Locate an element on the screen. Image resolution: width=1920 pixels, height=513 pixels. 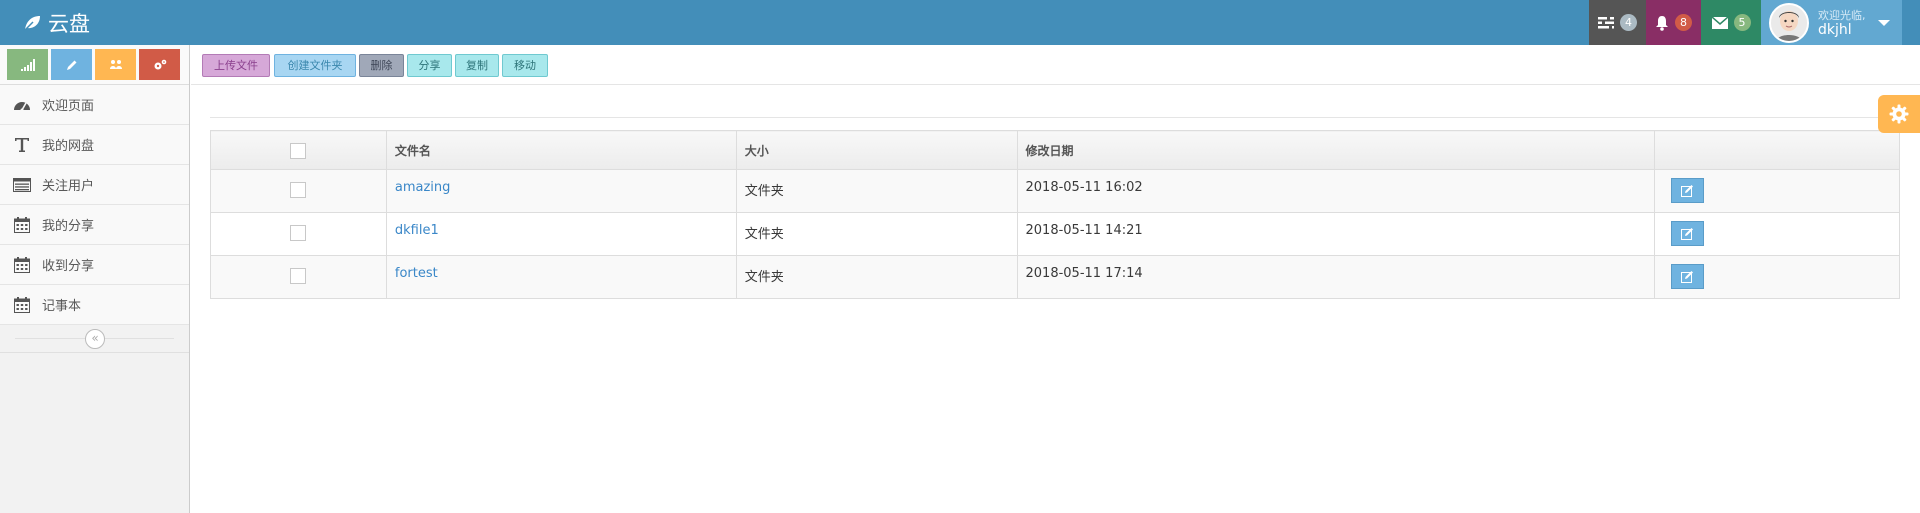
column-header-actions is located at coordinates (1777, 150).